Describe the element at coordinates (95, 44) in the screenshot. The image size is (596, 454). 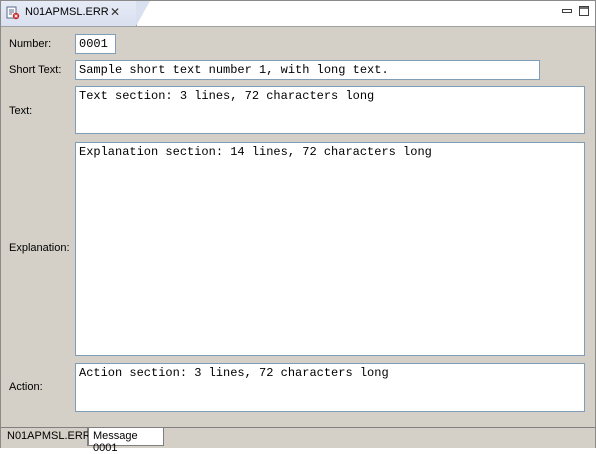
I see `number-field: 0001` at that location.